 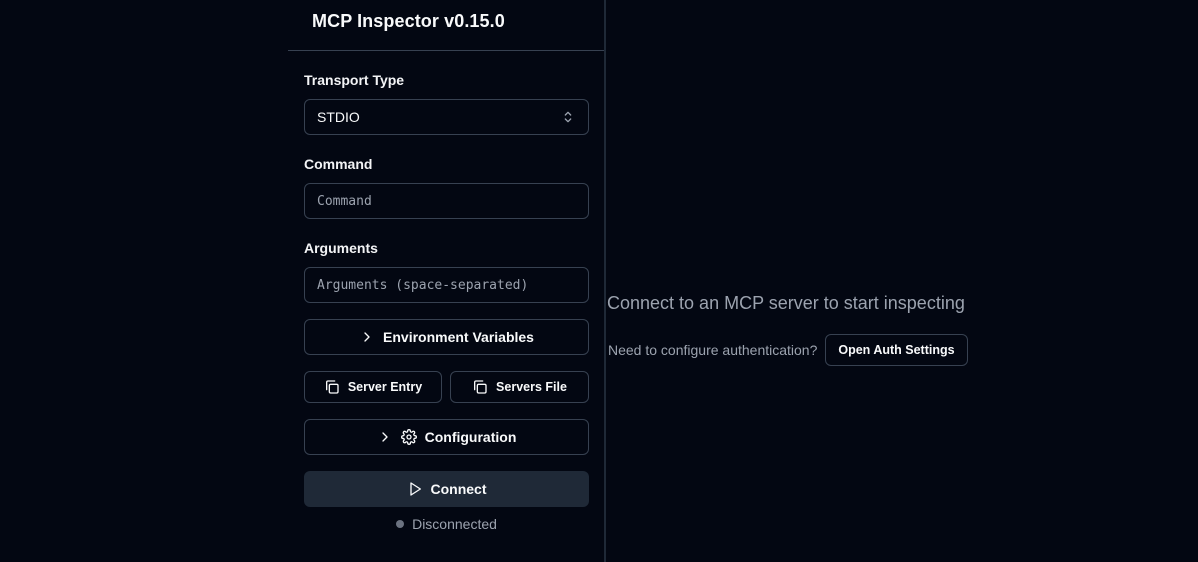 I want to click on sidebar-header: MCP Inspector v0.15.0, so click(x=446, y=25).